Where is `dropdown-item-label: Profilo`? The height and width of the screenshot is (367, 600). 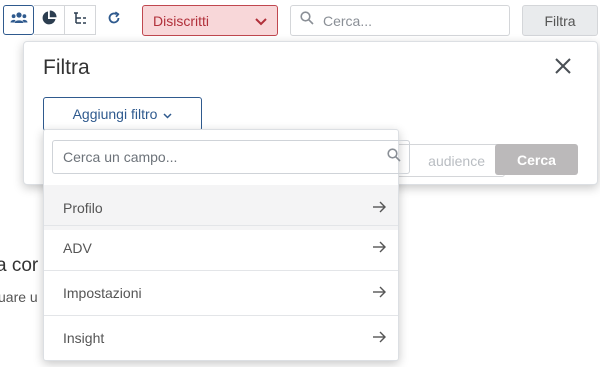
dropdown-item-label: Profilo is located at coordinates (83, 207).